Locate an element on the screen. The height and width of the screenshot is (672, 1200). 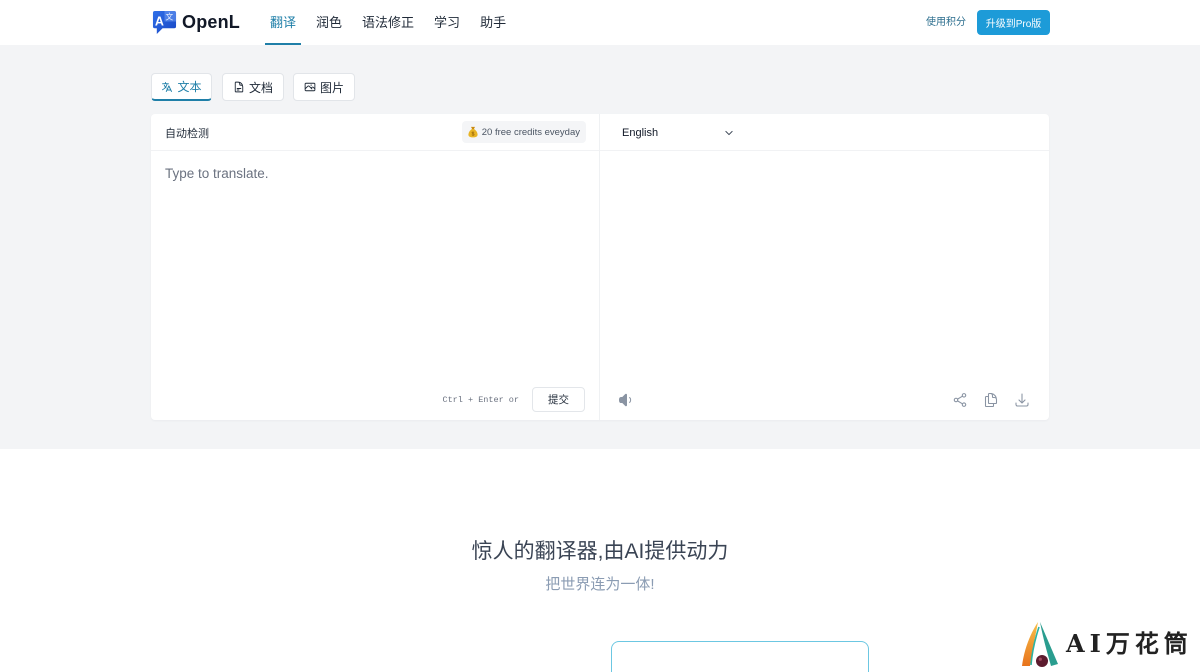
document-icon is located at coordinates (239, 87).